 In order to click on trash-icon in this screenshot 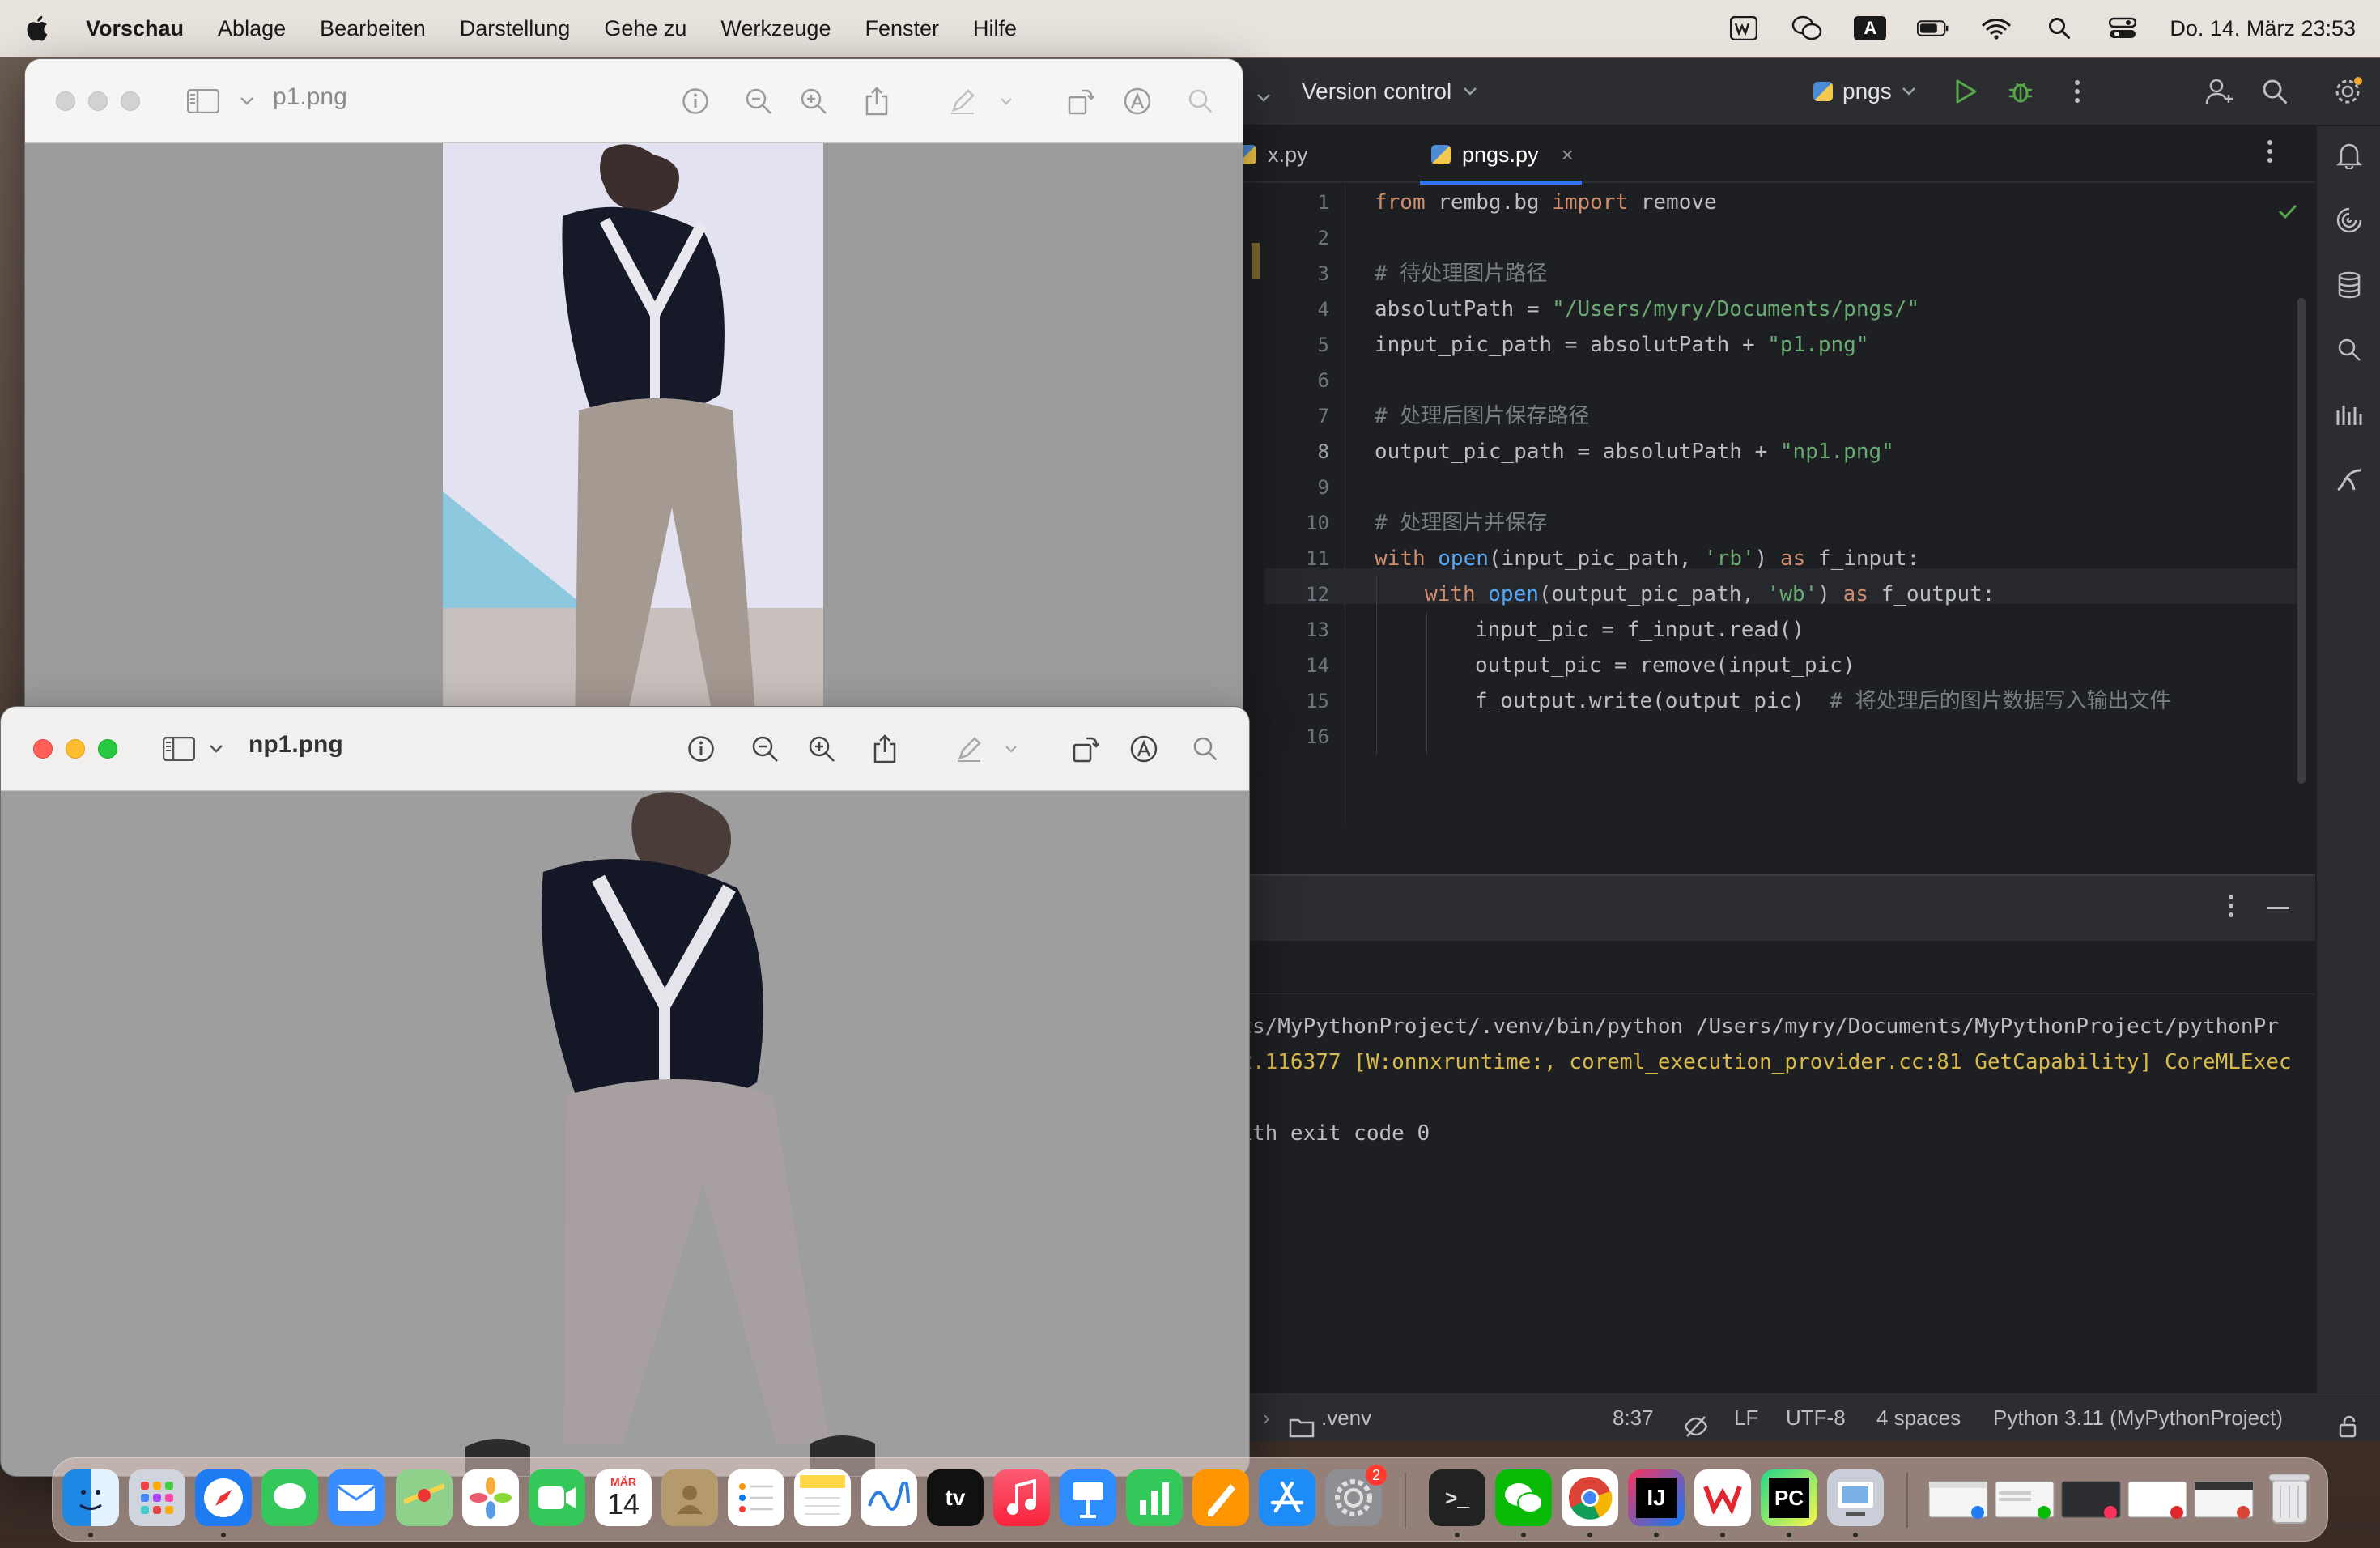, I will do `click(2290, 1498)`.